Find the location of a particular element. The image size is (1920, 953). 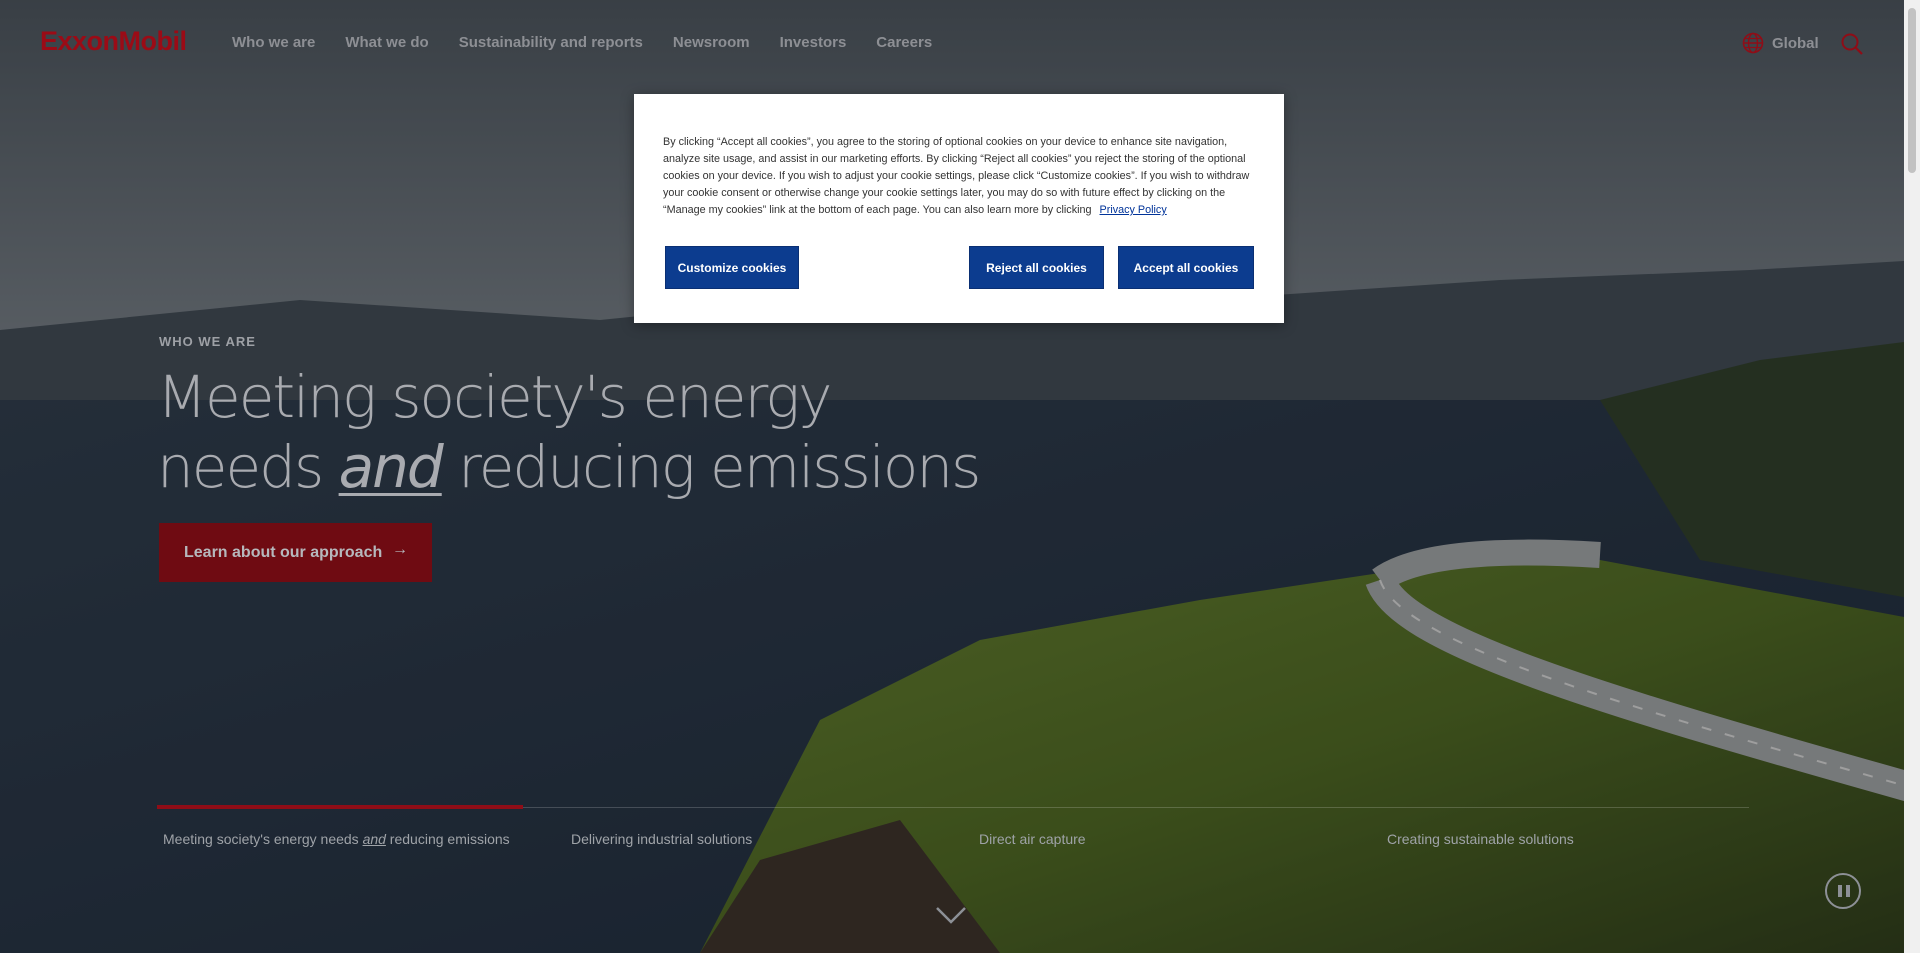

learn-approach-button: Learn about our approach → is located at coordinates (295, 552).